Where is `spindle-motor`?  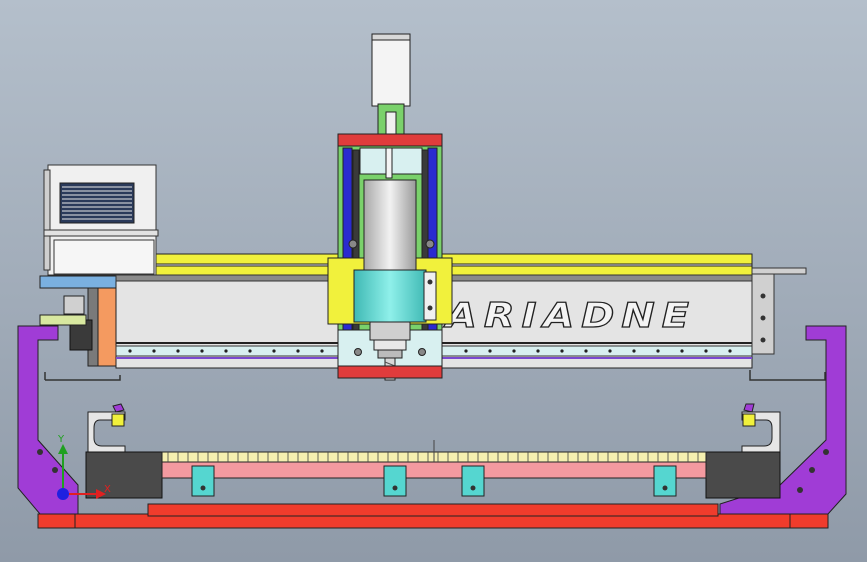
spindle-motor is located at coordinates (391, 70).